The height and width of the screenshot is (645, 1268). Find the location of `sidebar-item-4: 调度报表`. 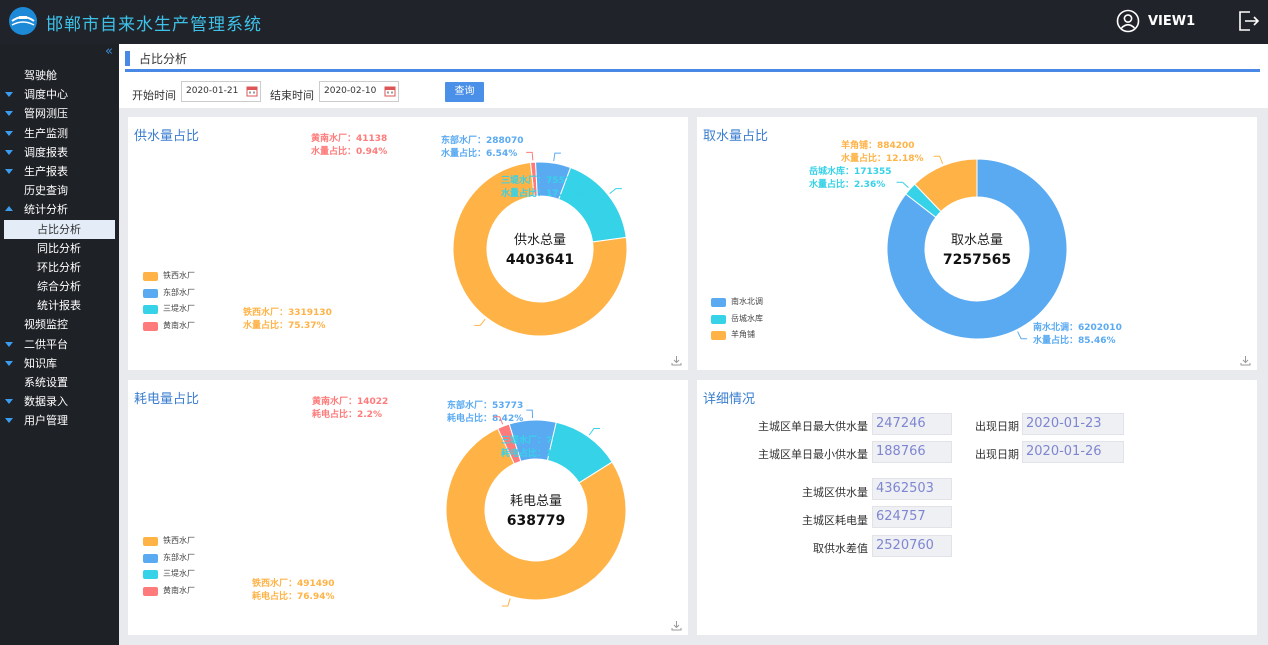

sidebar-item-4: 调度报表 is located at coordinates (59, 152).